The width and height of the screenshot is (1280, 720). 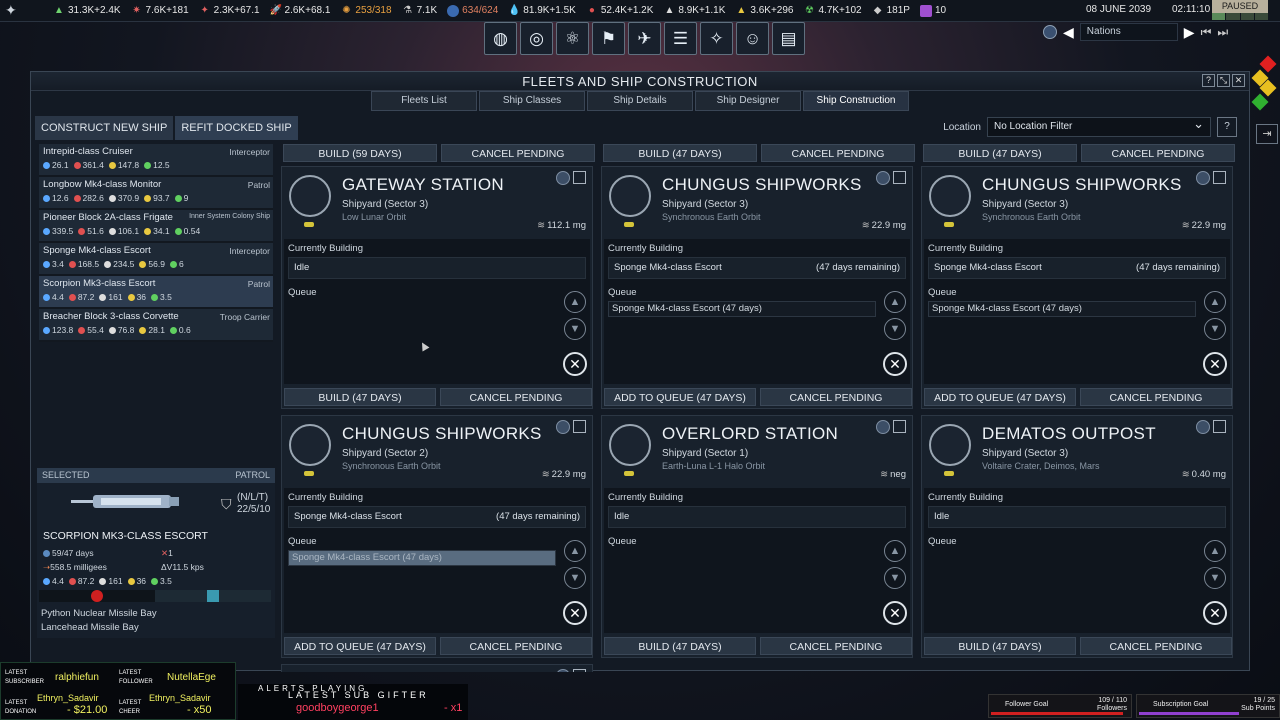 I want to click on step-forward-icon: ⏭, so click(x=1222, y=32).